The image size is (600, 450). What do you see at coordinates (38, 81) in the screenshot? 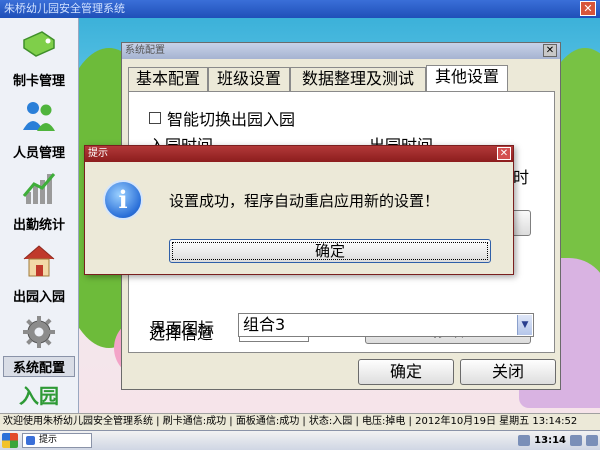
I see `sidebar-item-label: 制卡管理` at bounding box center [38, 81].